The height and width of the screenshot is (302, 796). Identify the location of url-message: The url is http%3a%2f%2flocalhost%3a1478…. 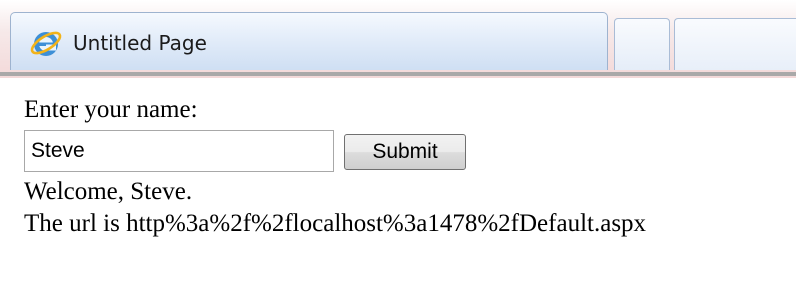
(335, 223).